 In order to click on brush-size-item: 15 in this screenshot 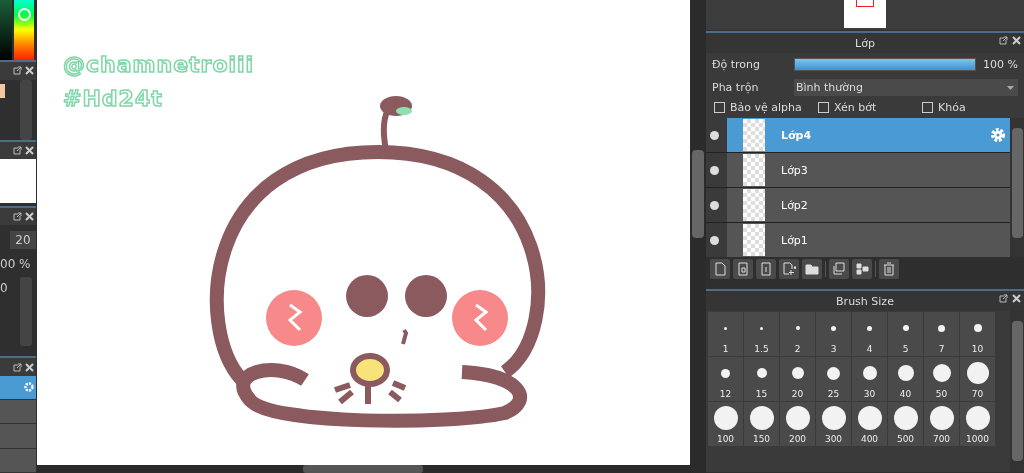, I will do `click(761, 379)`.